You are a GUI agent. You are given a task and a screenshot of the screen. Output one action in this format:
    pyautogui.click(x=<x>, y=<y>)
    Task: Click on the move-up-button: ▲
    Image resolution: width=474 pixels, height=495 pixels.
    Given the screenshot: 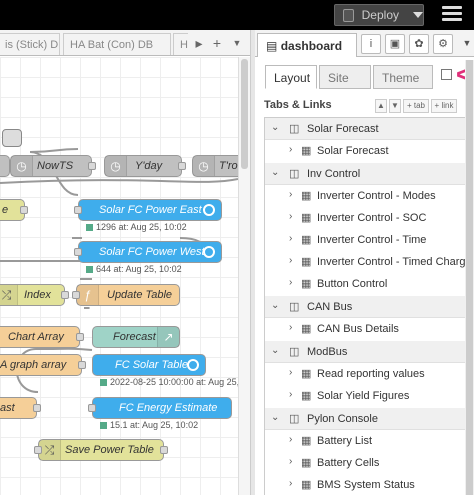 What is the action you would take?
    pyautogui.click(x=381, y=106)
    